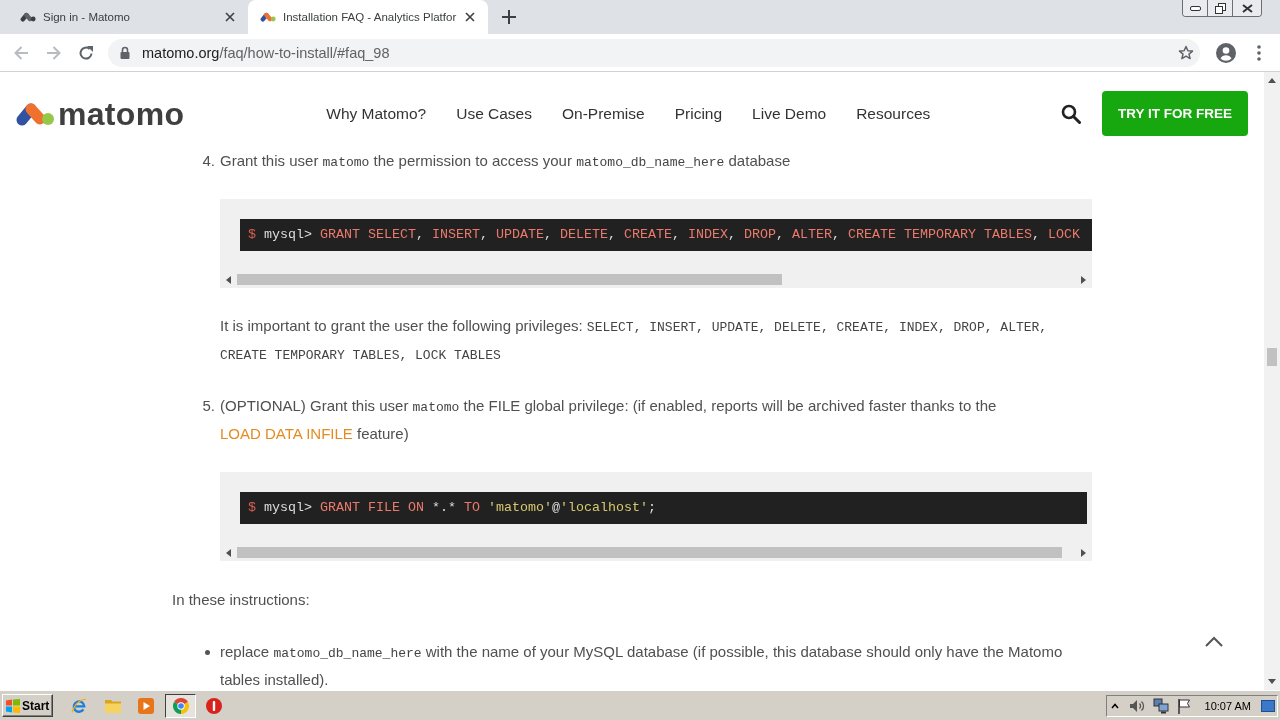  What do you see at coordinates (128, 17) in the screenshot?
I see `browser-tab: Sign in - Matomo` at bounding box center [128, 17].